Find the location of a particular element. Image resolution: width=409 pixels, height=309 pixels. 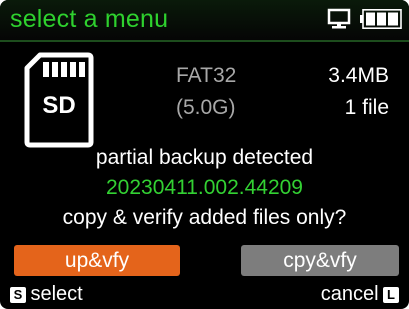

copy-verify-prompt: copy & verify added files only? is located at coordinates (204, 217).